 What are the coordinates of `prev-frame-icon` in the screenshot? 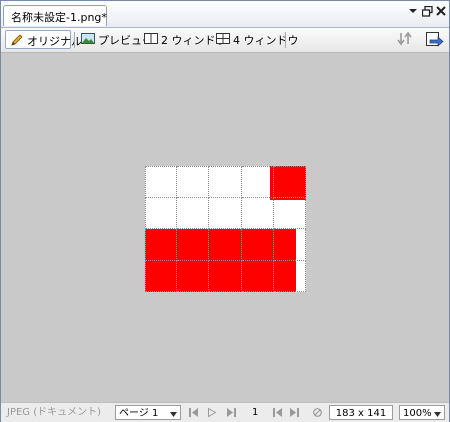 It's located at (277, 412).